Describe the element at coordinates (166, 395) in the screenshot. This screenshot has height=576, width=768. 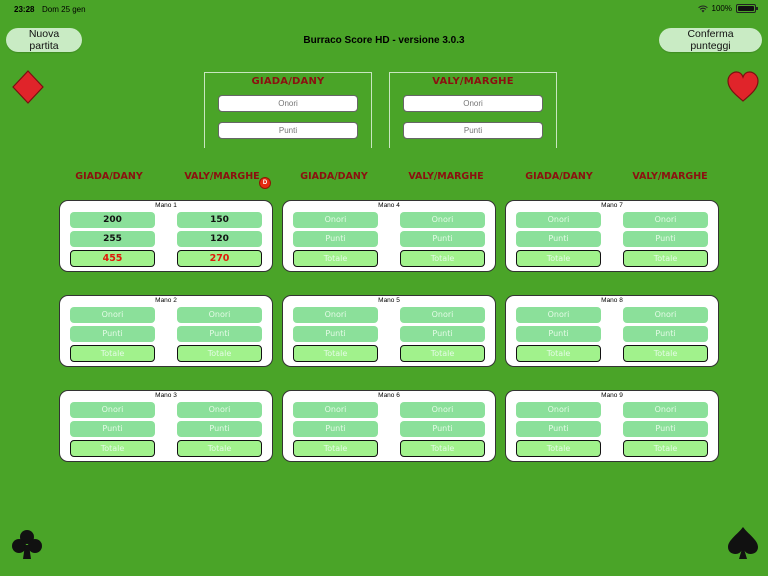
I see `hand-title: Mano 3` at that location.